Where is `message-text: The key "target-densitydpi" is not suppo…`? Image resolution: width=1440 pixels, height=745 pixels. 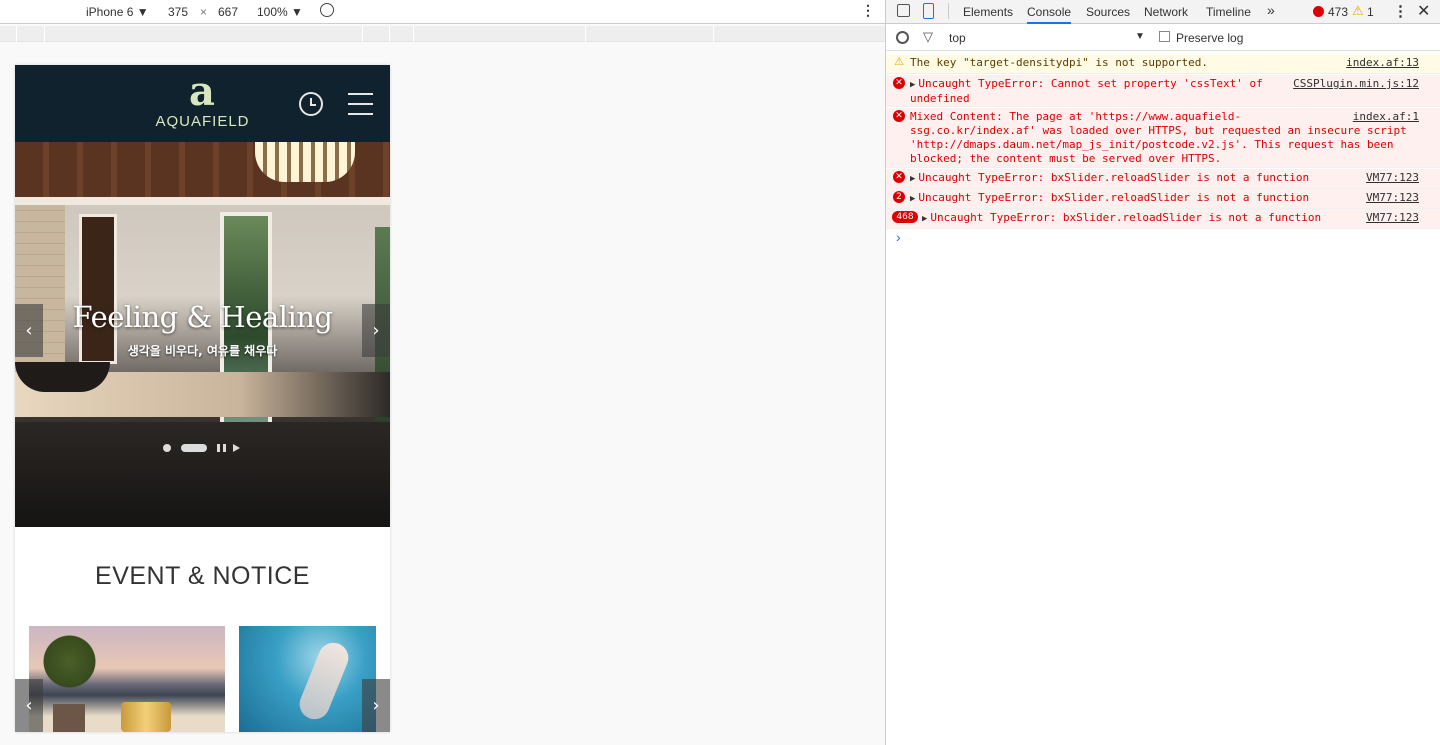
message-text: The key "target-densitydpi" is not suppo… is located at coordinates (1059, 62).